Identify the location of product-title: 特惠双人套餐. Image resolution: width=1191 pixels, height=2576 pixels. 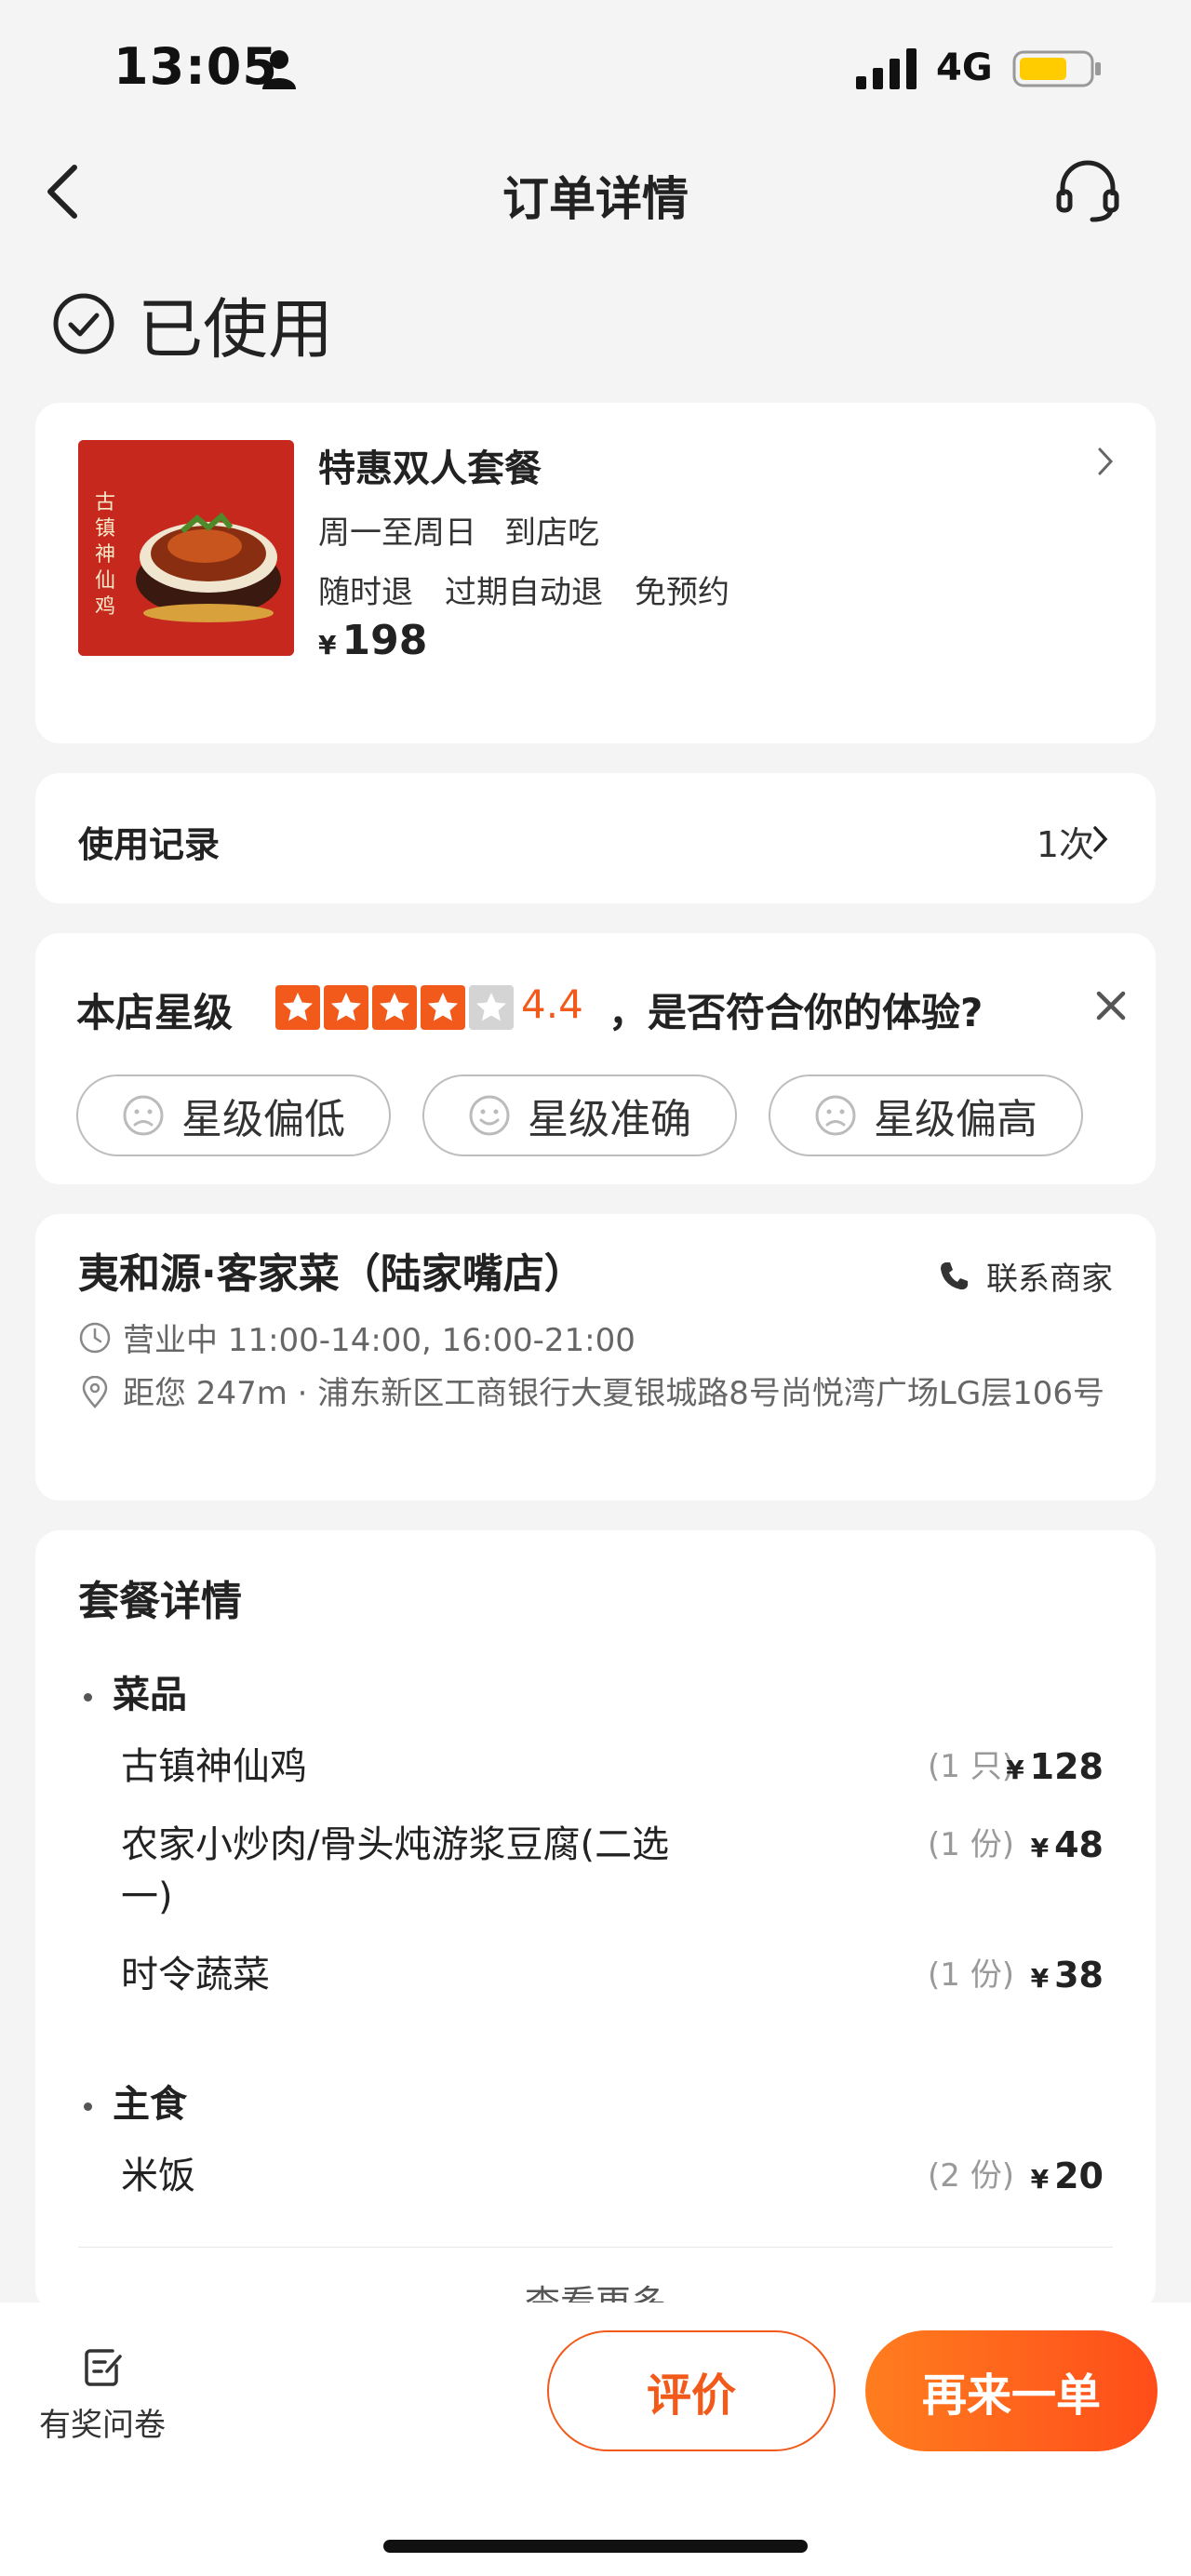
(430, 468).